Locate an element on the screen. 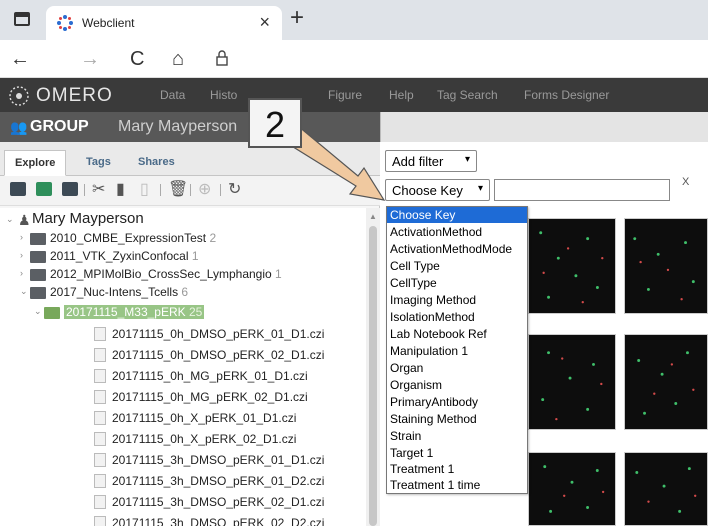 The width and height of the screenshot is (708, 526). tree-user: ⌄ ♟ Mary Mayperson is located at coordinates (181, 220).